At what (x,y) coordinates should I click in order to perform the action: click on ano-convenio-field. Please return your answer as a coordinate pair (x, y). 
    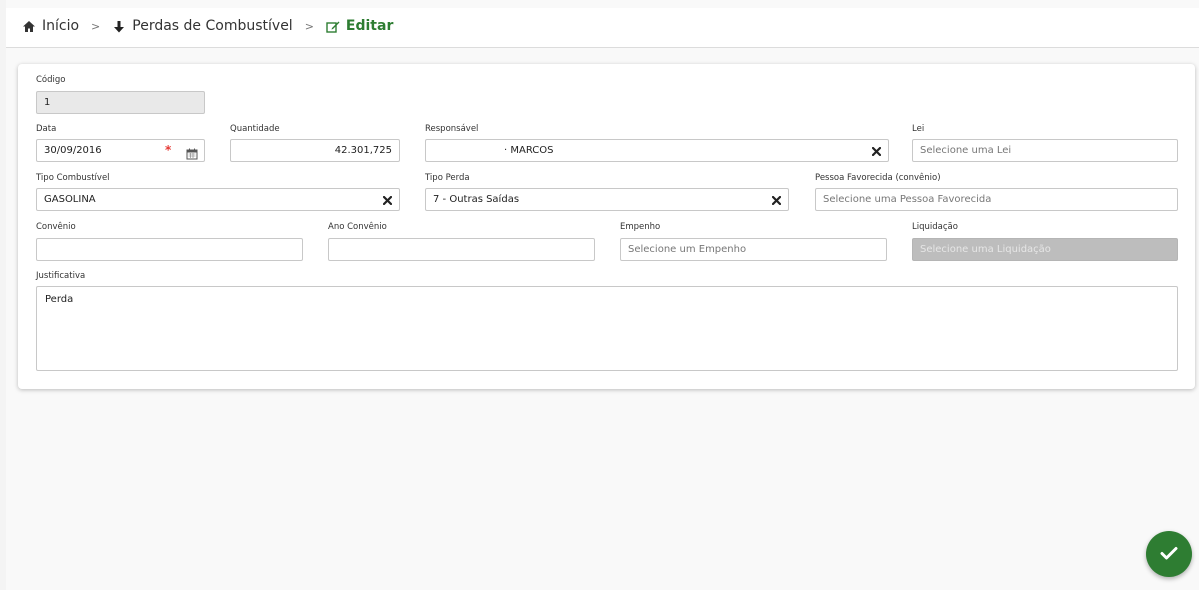
    Looking at the image, I should click on (461, 249).